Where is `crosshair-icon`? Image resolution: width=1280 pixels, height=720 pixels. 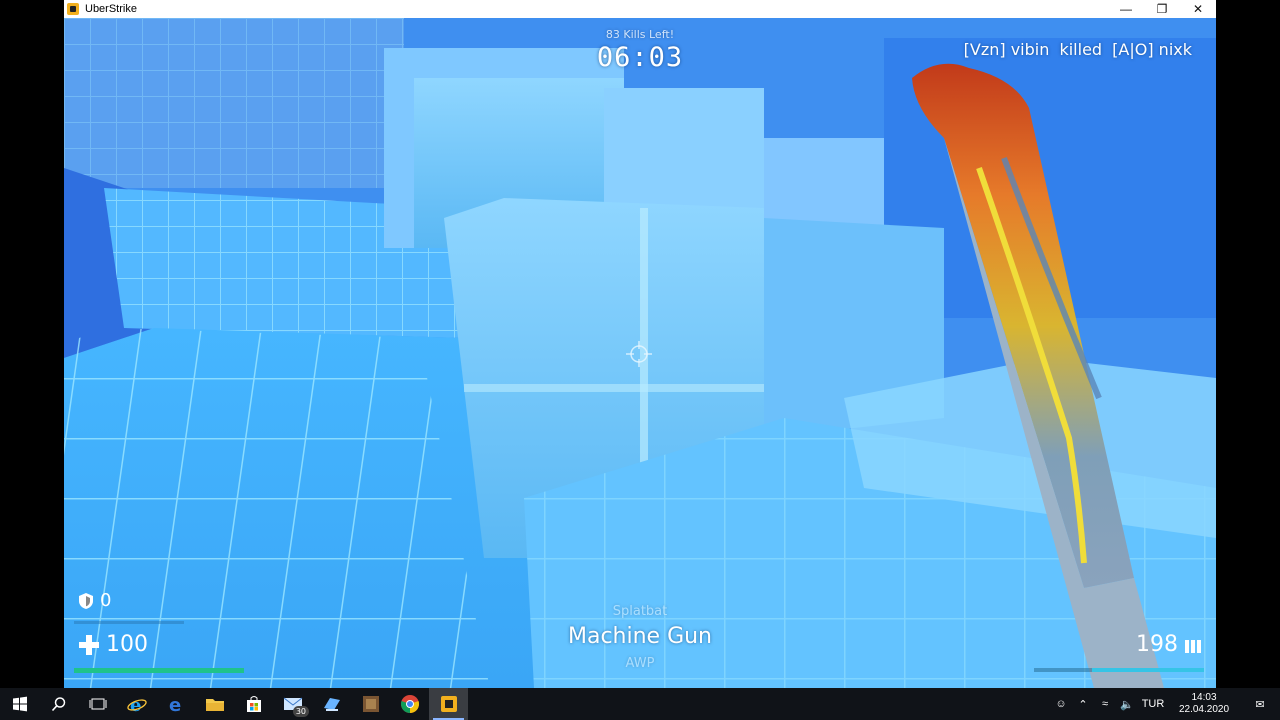 crosshair-icon is located at coordinates (639, 354).